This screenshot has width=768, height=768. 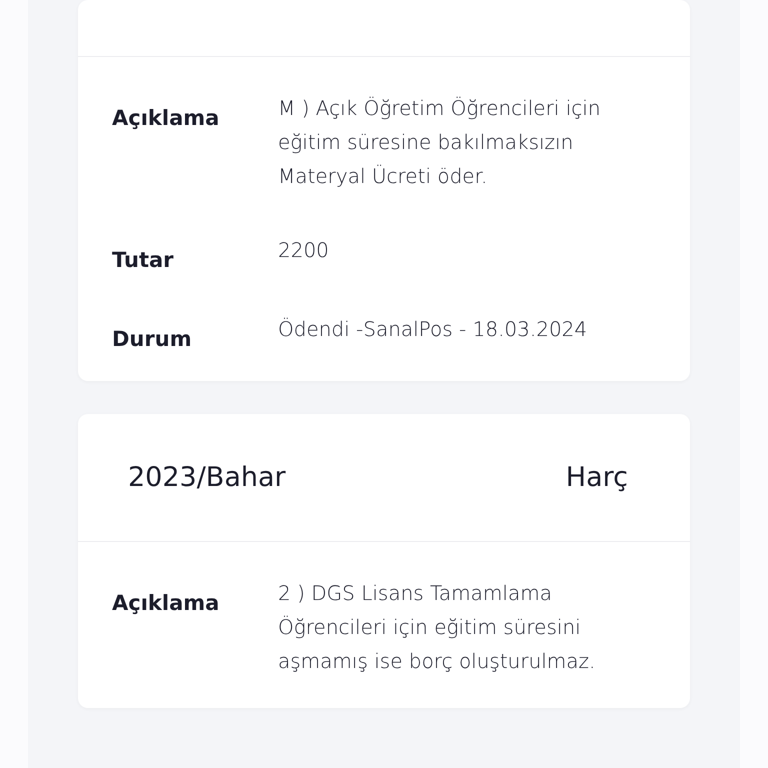 I want to click on field-value: 2200, so click(x=303, y=250).